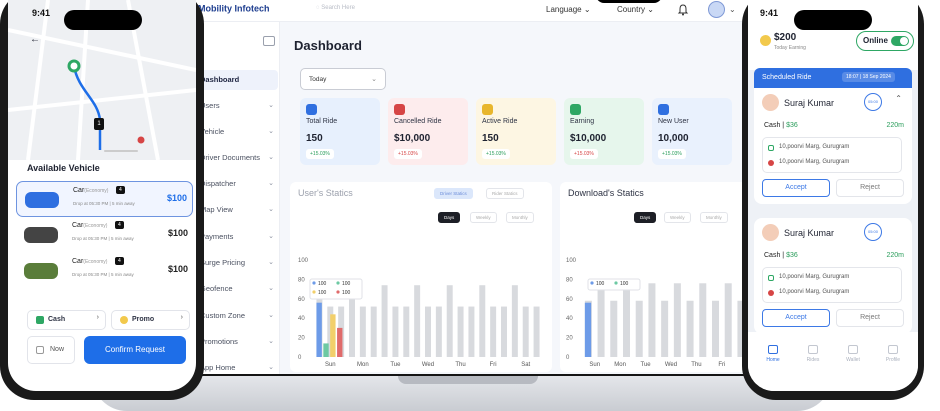 Image resolution: width=940 pixels, height=411 pixels. I want to click on ride-payment: Cash | $36, so click(781, 255).